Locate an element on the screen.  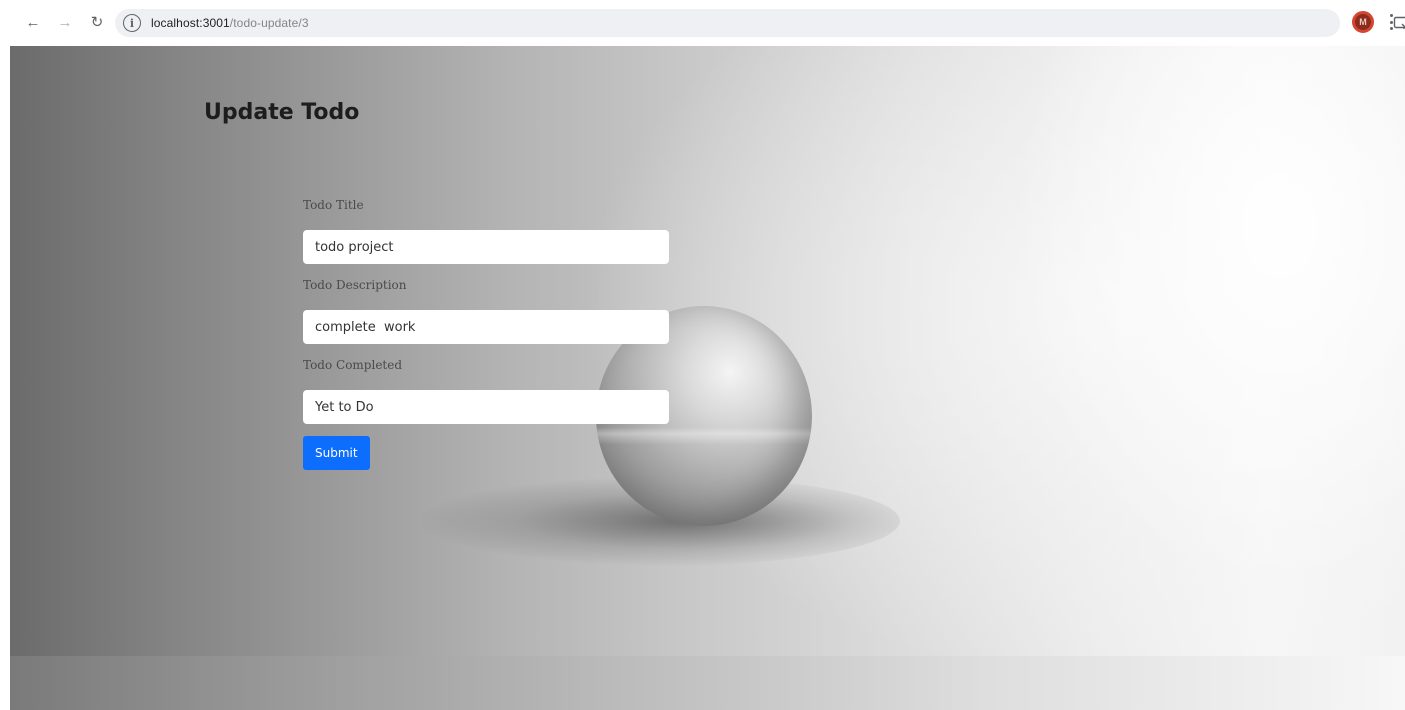
url-host: localhost:3001 is located at coordinates (190, 23).